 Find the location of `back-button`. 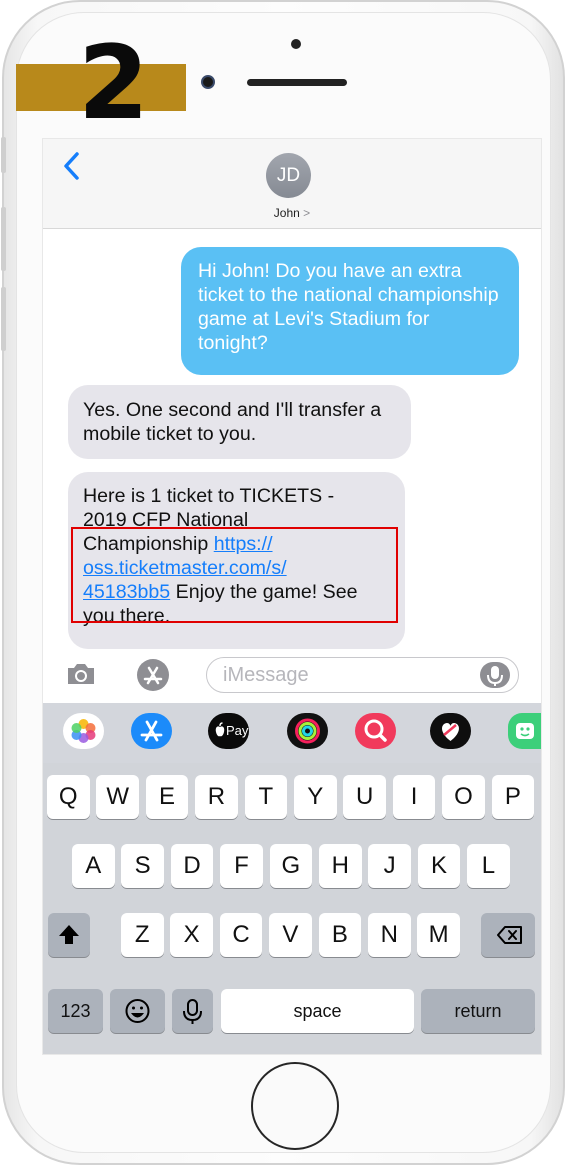

back-button is located at coordinates (72, 166).